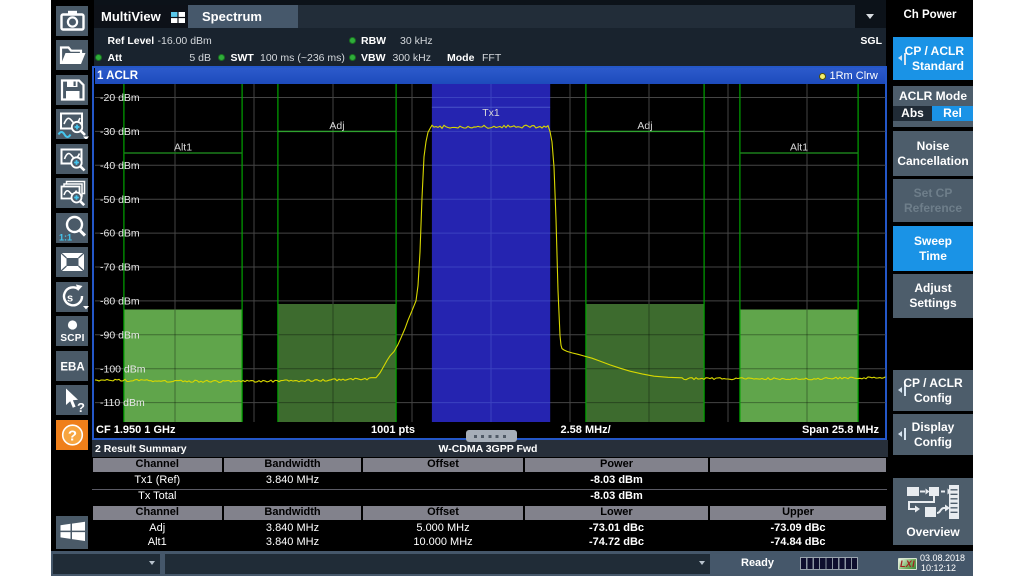 The image size is (1024, 576). Describe the element at coordinates (69, 298) in the screenshot. I see `svg-text: s` at that location.